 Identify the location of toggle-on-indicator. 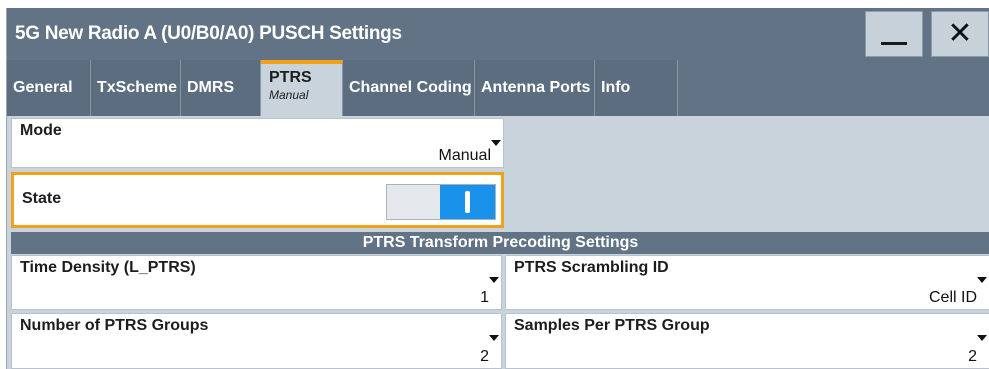
(467, 202).